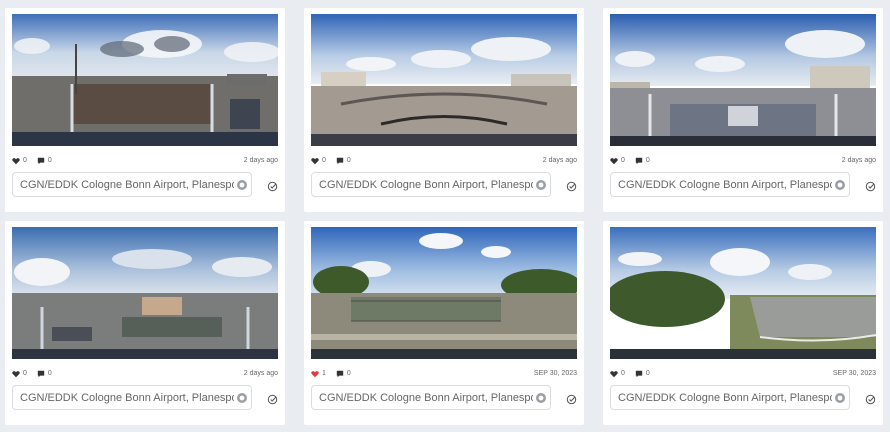  I want to click on like-stat: 1, so click(318, 374).